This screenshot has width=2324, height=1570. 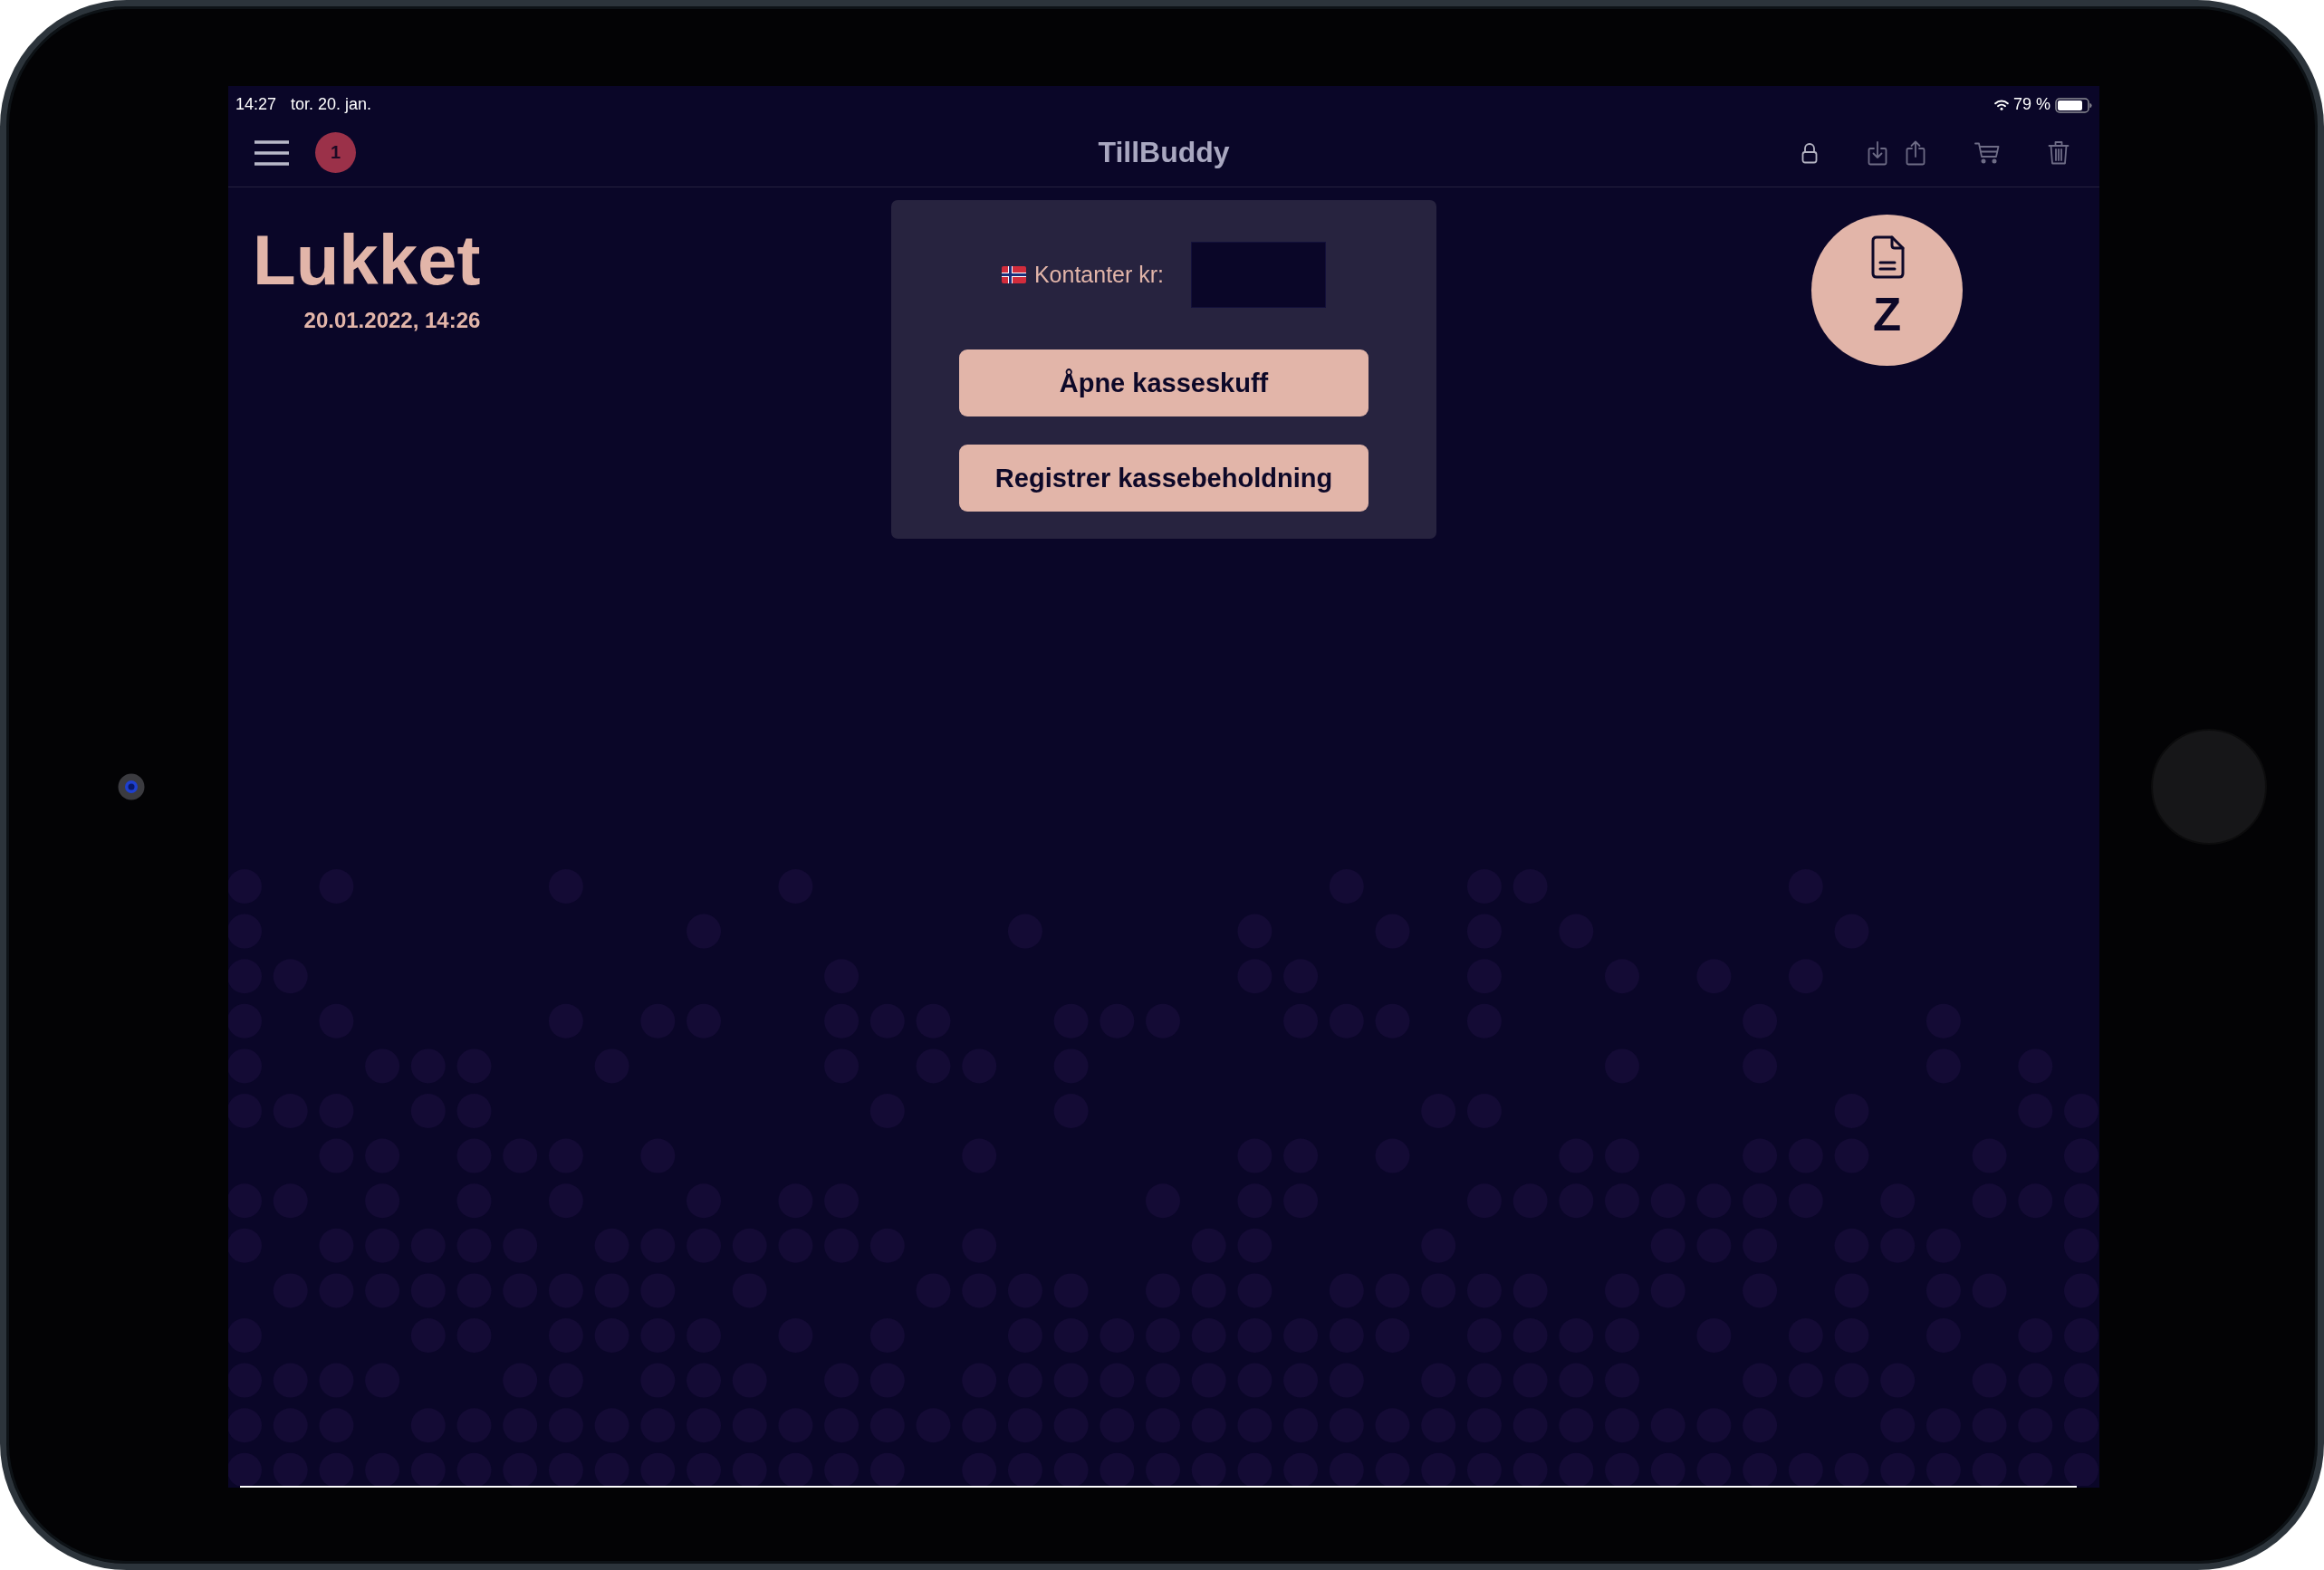 I want to click on panel-action-button: Registrer kassebeholdning, so click(x=1163, y=478).